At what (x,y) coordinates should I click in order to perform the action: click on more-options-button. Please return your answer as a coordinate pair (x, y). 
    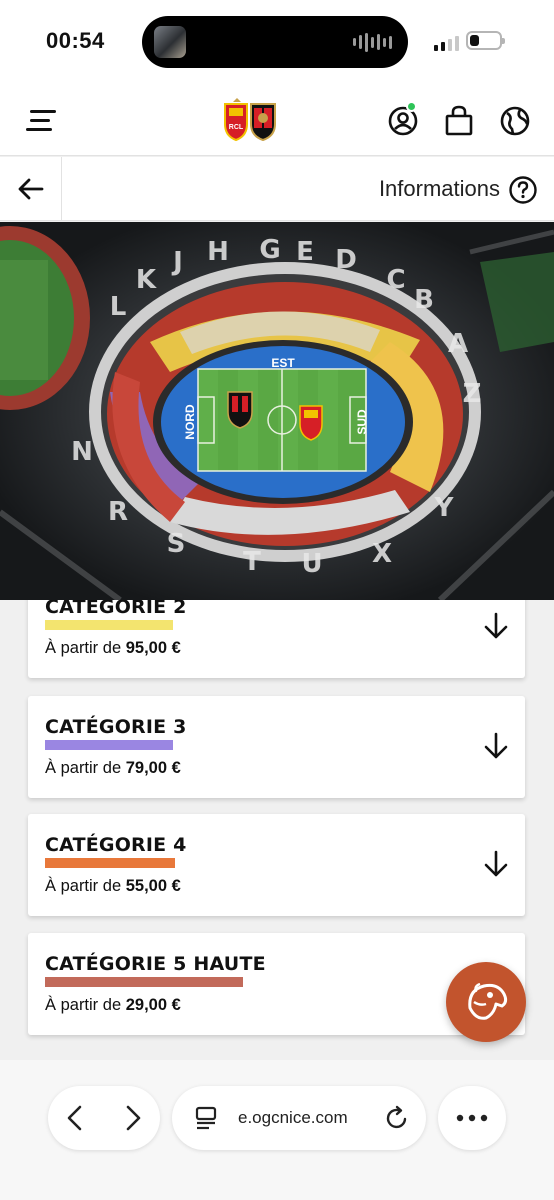
    Looking at the image, I should click on (472, 1118).